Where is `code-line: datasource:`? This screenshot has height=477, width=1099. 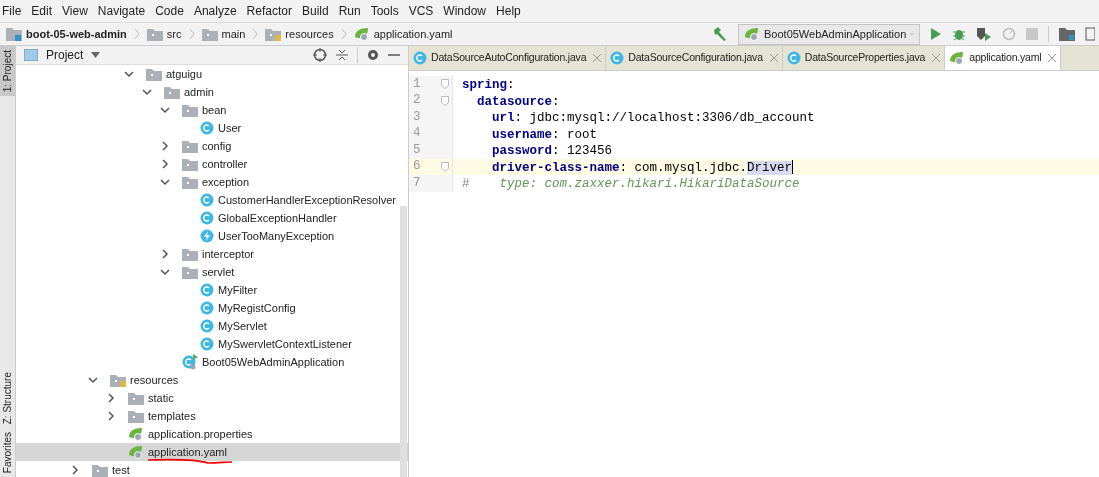 code-line: datasource: is located at coordinates (518, 101).